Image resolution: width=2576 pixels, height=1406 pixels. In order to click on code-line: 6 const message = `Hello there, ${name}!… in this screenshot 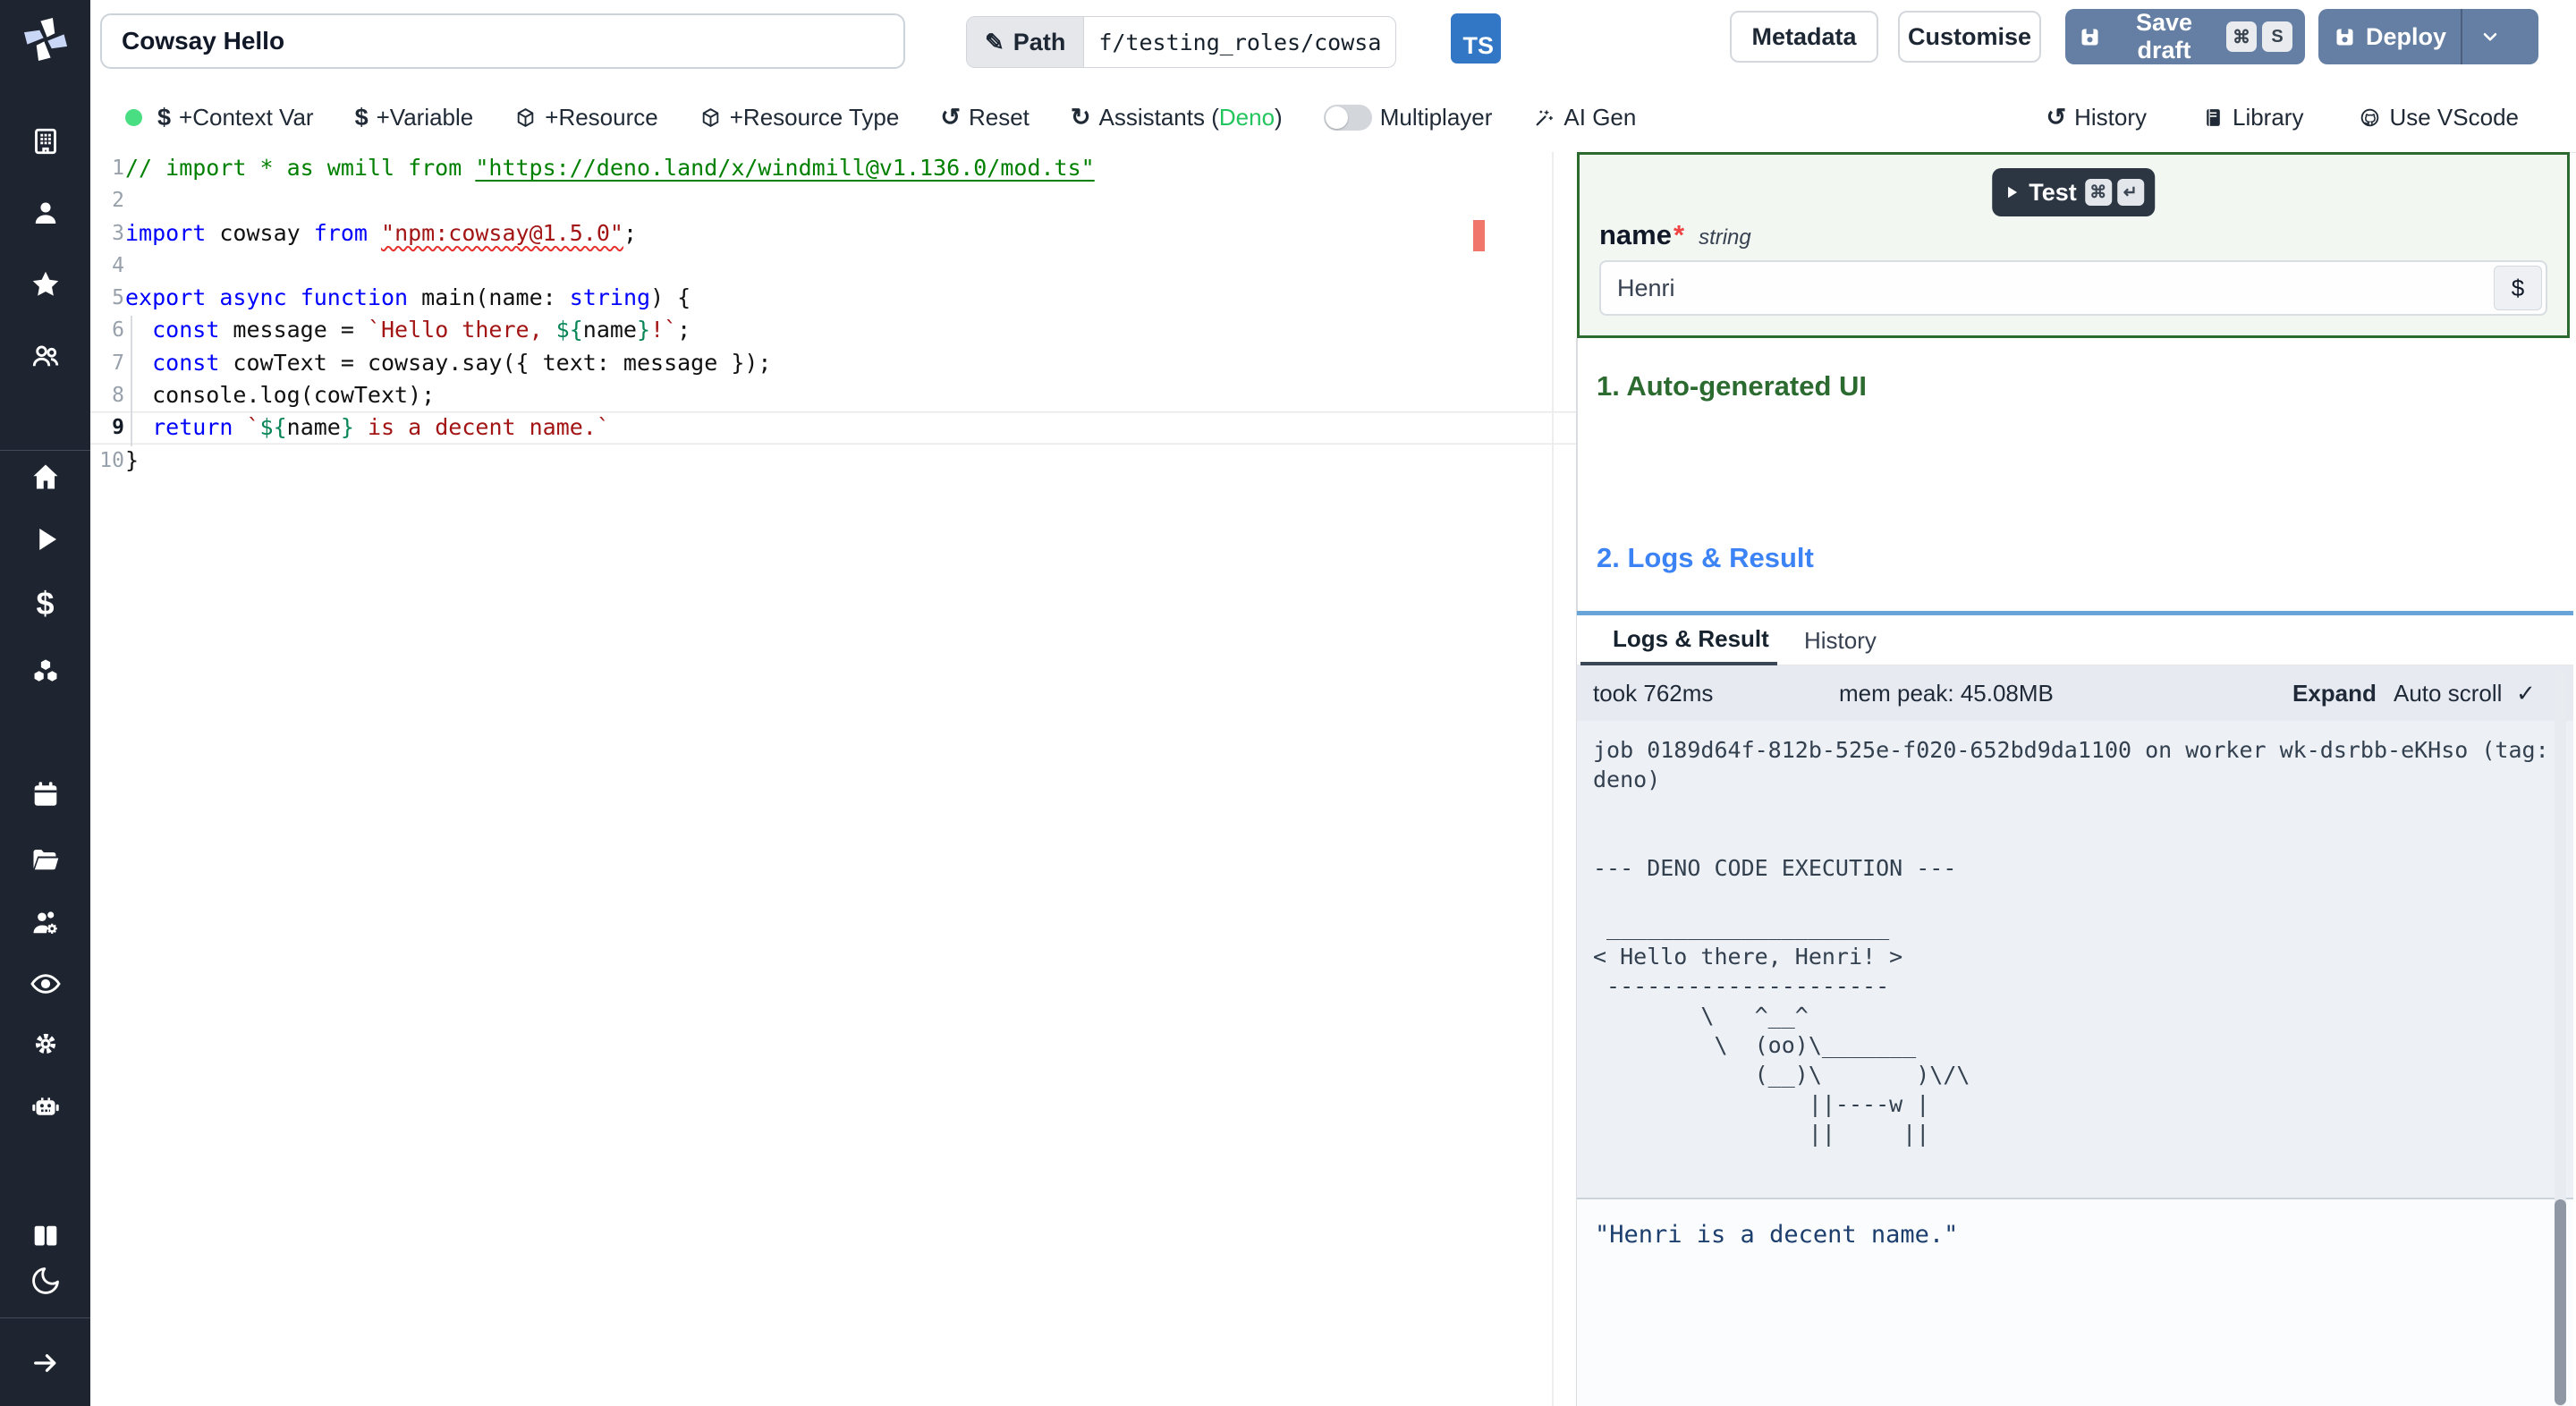, I will do `click(833, 330)`.